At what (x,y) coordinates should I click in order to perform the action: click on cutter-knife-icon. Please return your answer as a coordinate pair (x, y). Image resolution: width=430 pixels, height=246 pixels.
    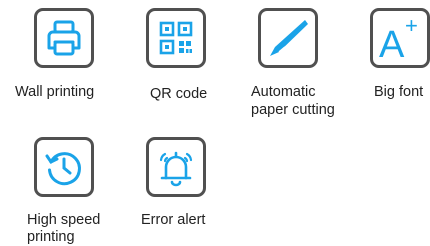
    Looking at the image, I should click on (289, 38).